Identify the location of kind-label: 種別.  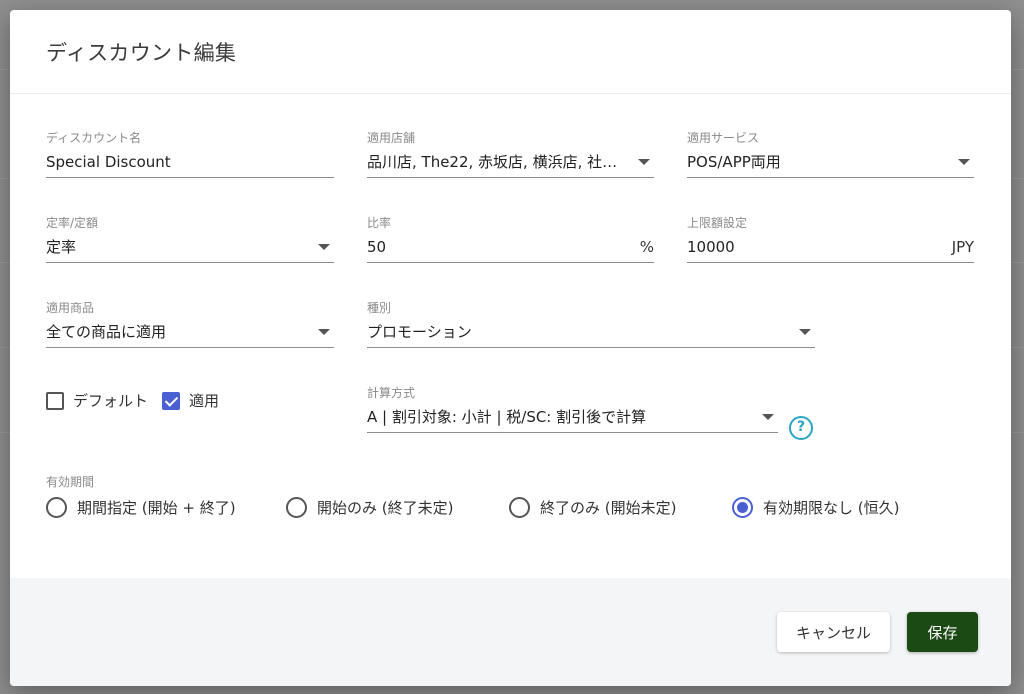
(379, 308).